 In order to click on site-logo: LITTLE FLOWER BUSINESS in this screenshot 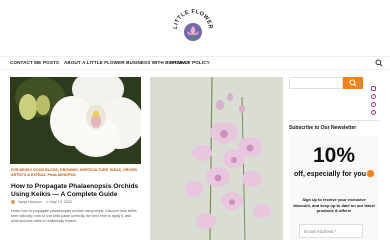, I will do `click(192, 26)`.